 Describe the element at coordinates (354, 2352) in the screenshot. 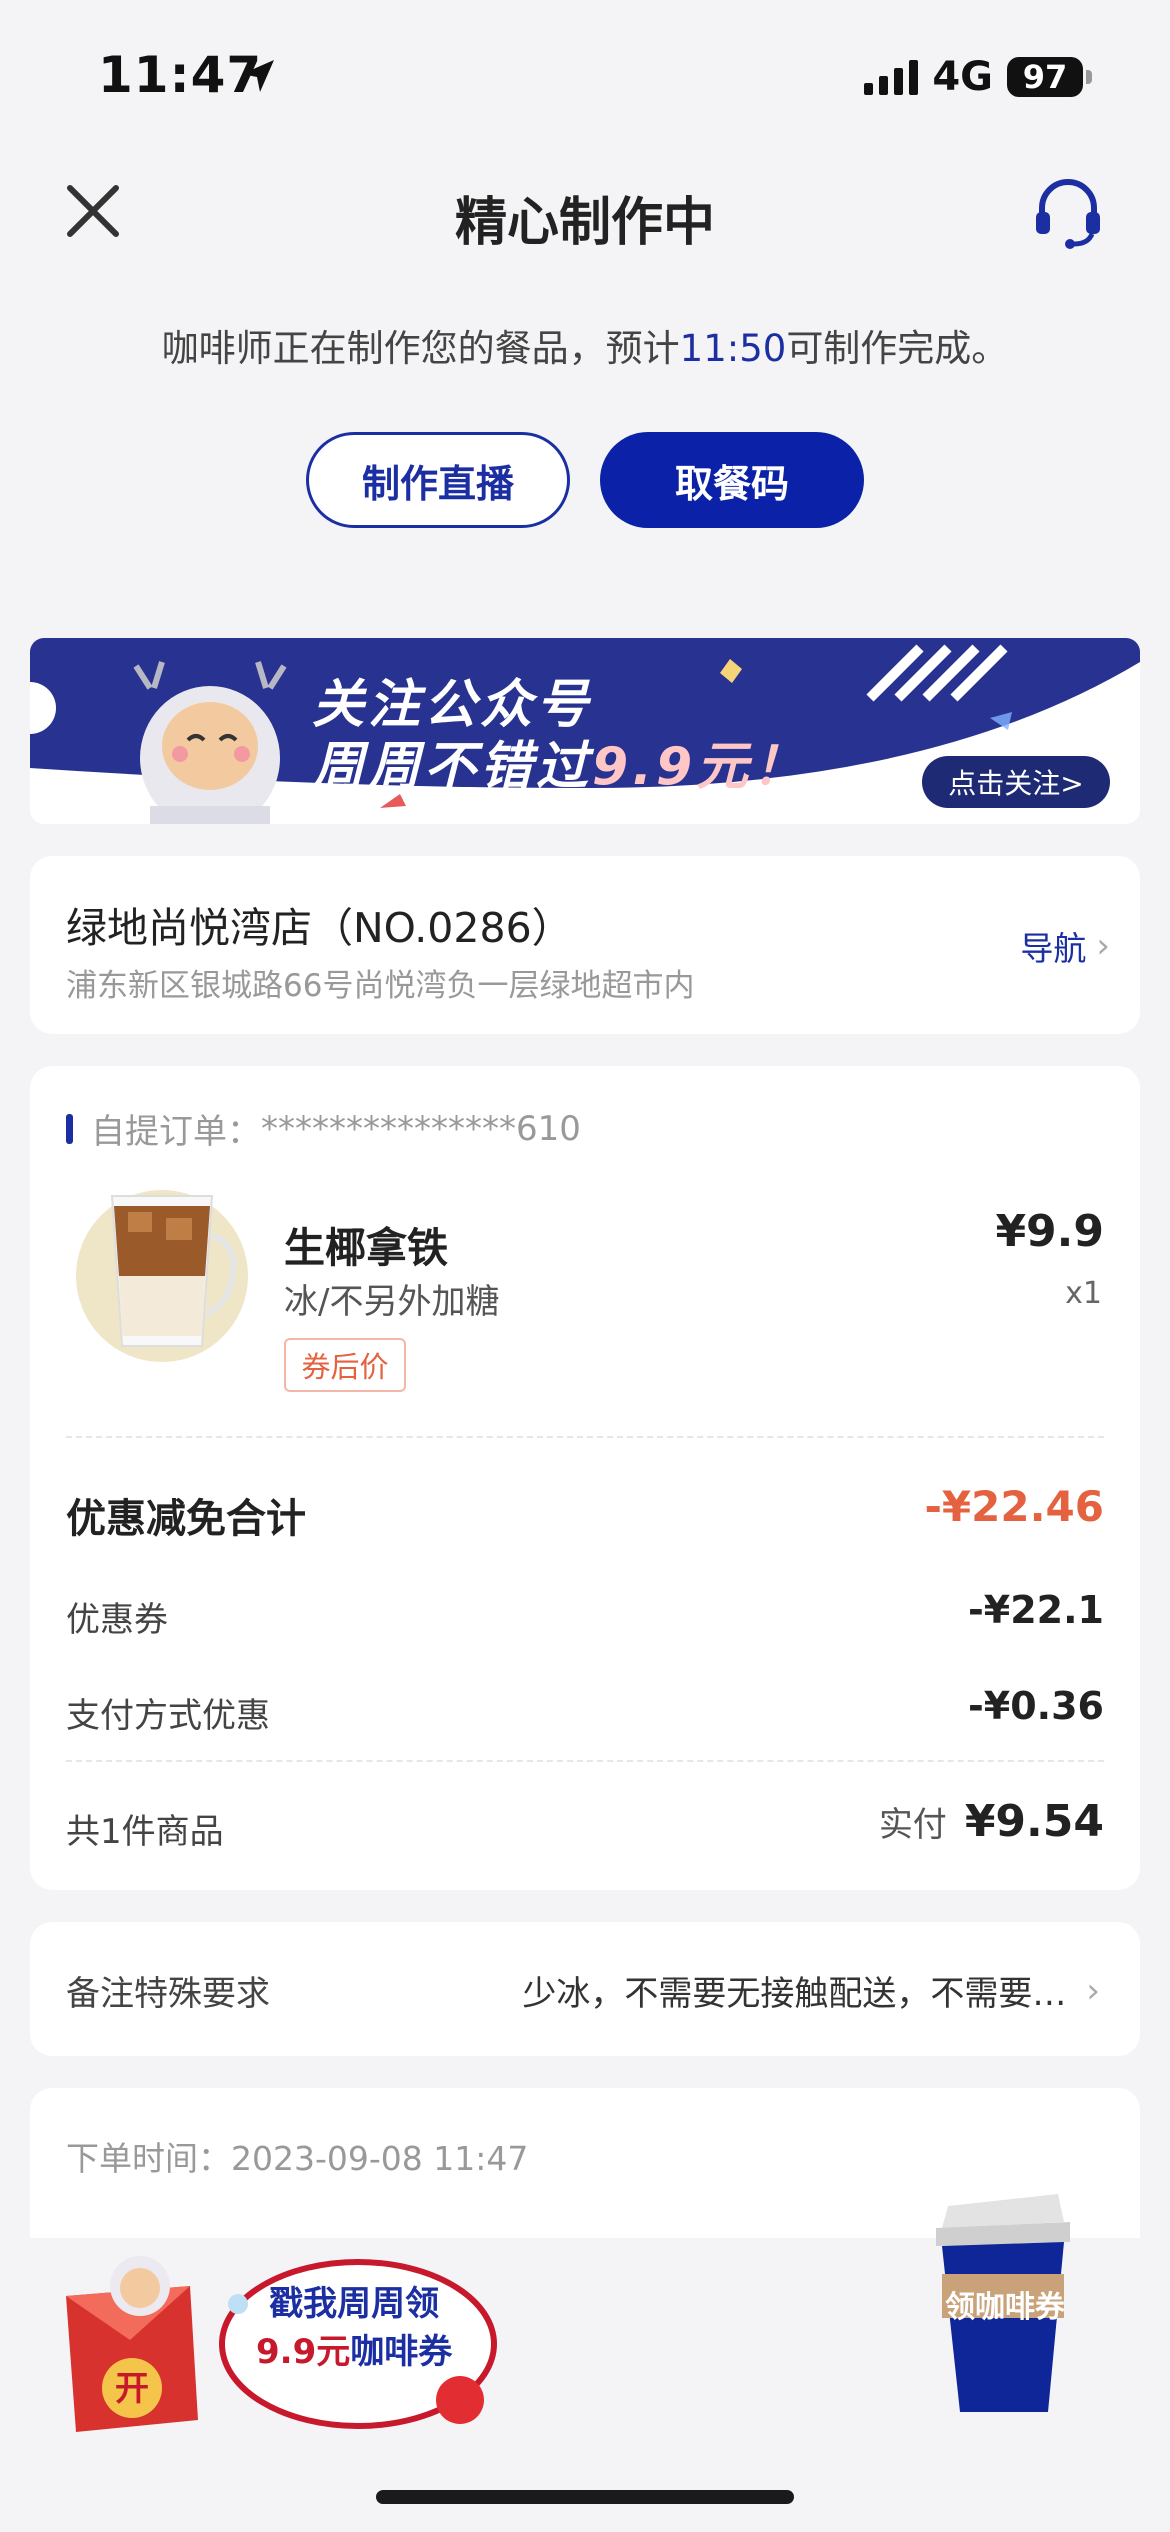

I see `promo-line2: 9.9元咖啡券` at that location.